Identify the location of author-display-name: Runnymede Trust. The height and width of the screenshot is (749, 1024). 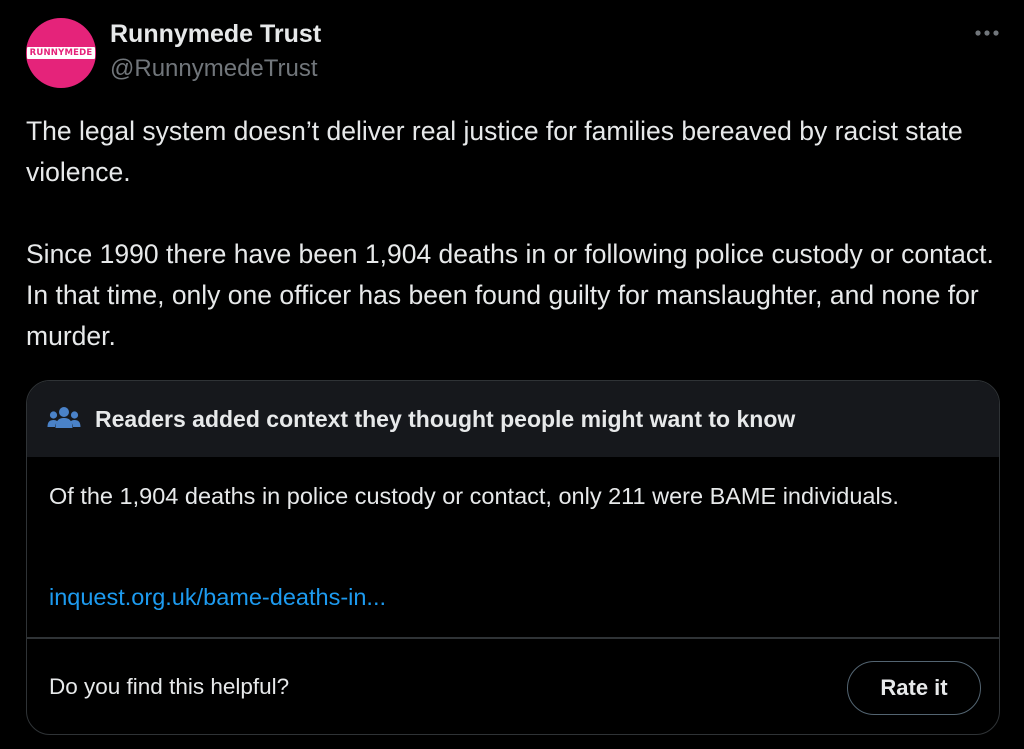
(215, 34).